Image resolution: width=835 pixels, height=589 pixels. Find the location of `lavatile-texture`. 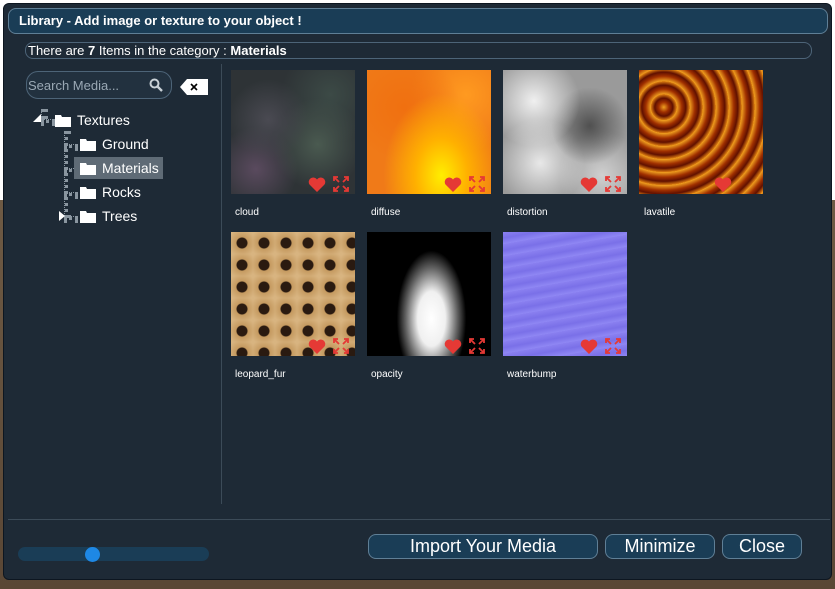

lavatile-texture is located at coordinates (701, 132).